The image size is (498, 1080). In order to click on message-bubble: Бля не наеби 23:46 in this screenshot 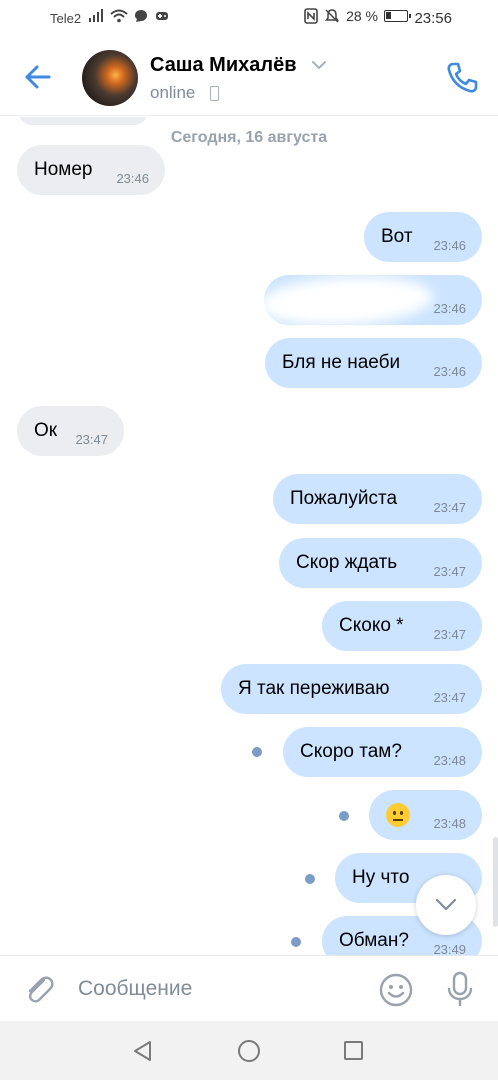, I will do `click(373, 363)`.